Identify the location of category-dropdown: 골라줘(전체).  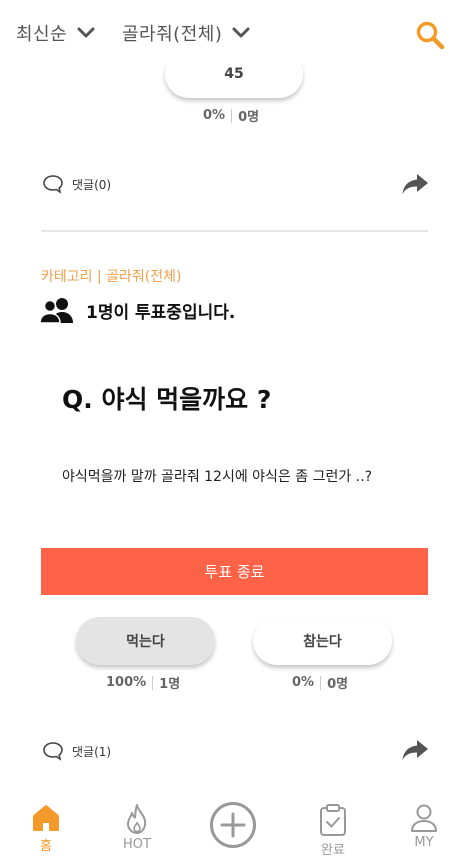
(186, 33).